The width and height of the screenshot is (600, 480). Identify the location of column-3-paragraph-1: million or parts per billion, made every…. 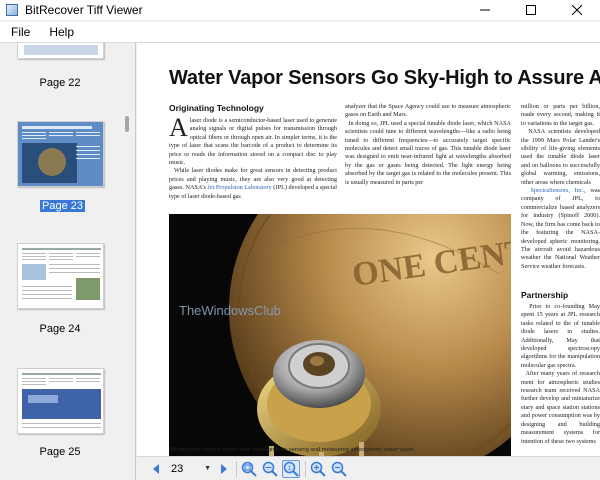
(560, 115).